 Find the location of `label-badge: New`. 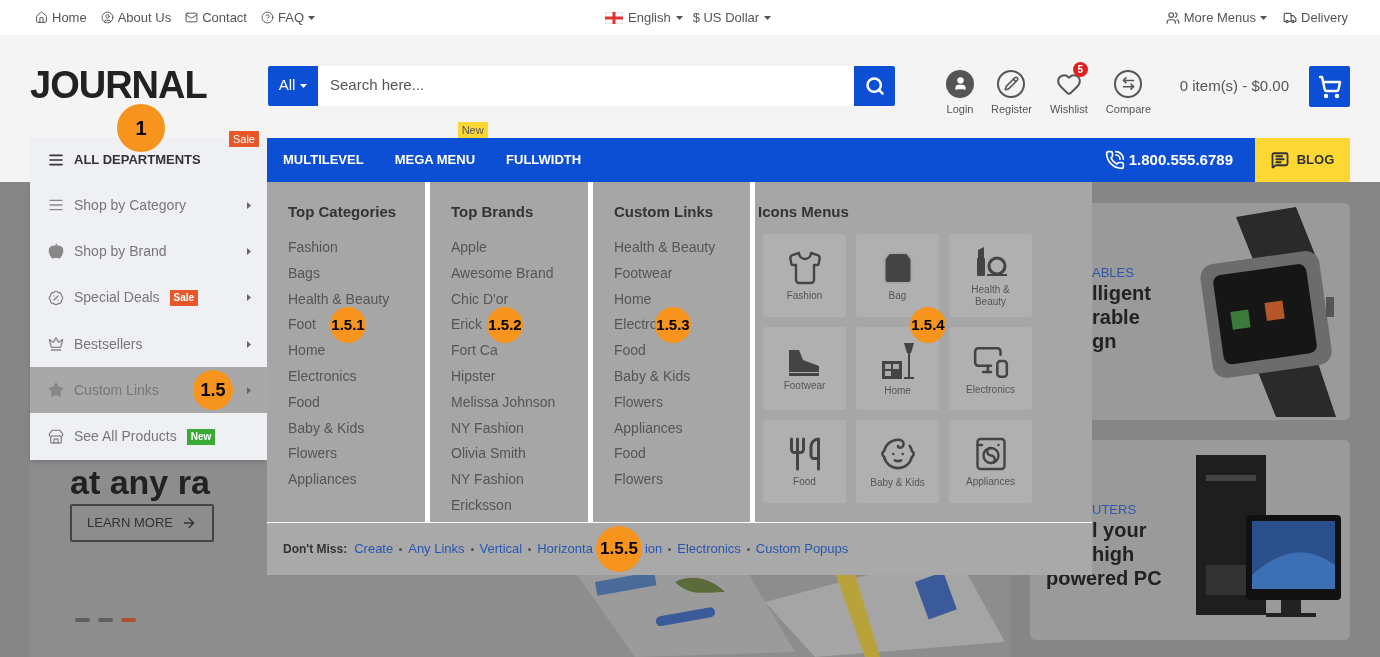

label-badge: New is located at coordinates (201, 436).